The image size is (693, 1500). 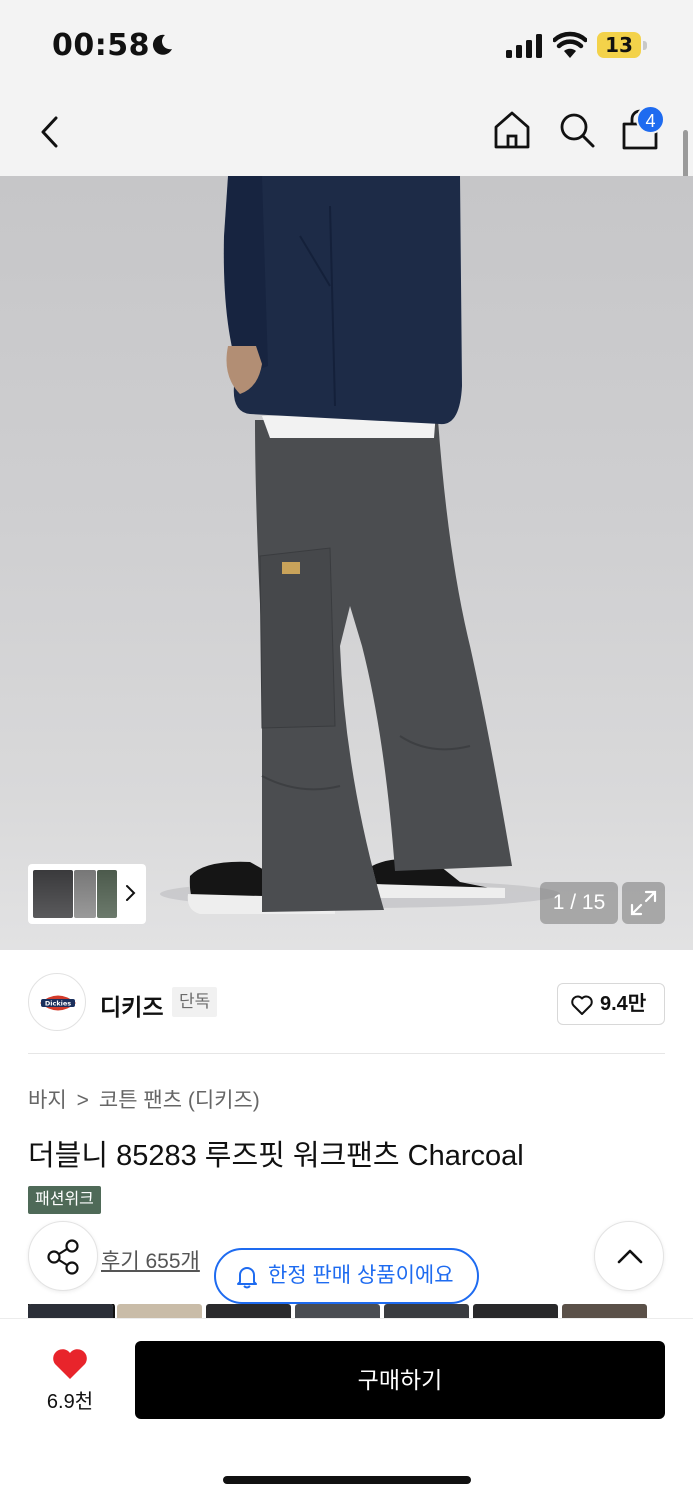 I want to click on battery-level: 13, so click(x=619, y=45).